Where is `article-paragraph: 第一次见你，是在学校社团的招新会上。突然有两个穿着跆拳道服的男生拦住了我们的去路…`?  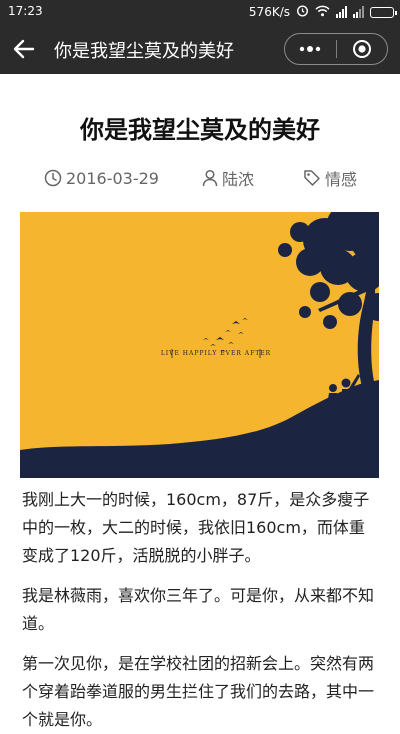 article-paragraph: 第一次见你，是在学校社团的招新会上。突然有两个穿着跆拳道服的男生拦住了我们的去路… is located at coordinates (198, 691).